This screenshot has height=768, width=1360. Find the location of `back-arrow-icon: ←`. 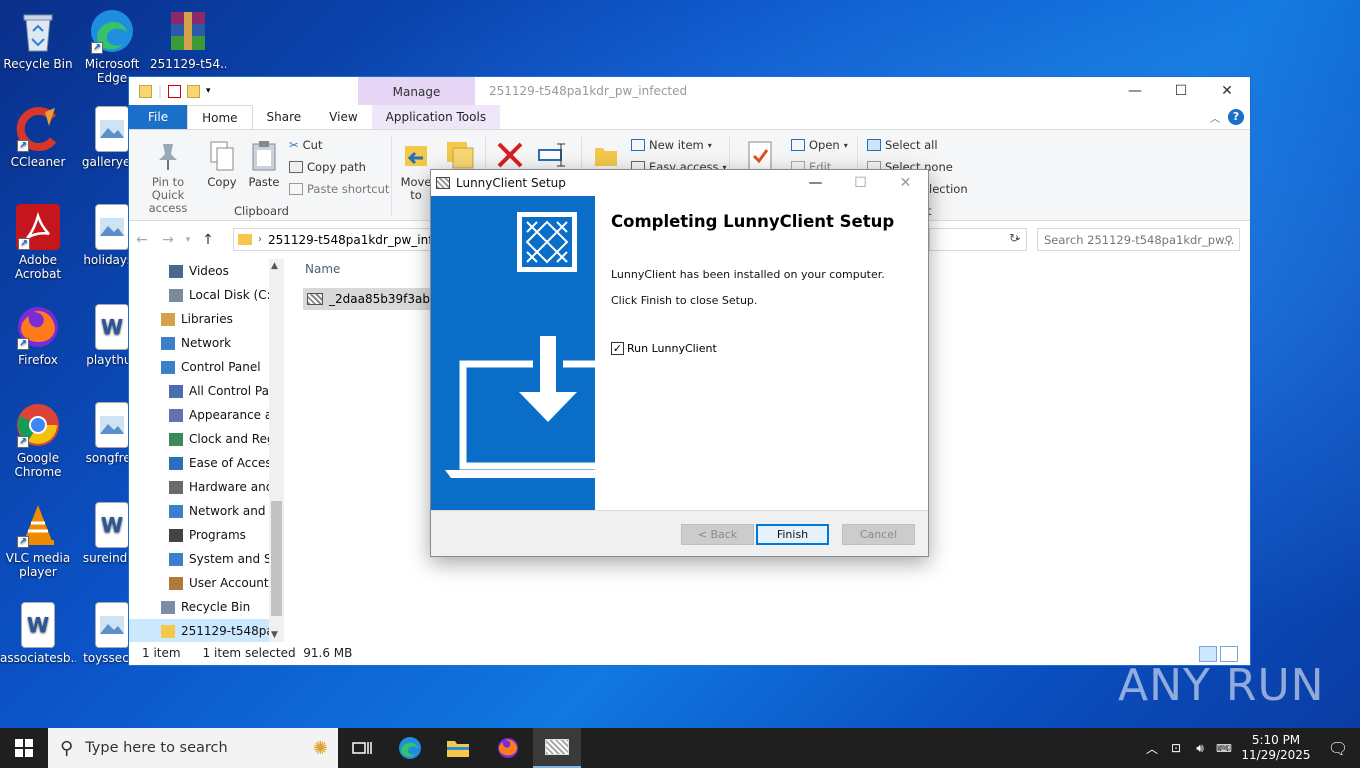

back-arrow-icon: ← is located at coordinates (142, 240).